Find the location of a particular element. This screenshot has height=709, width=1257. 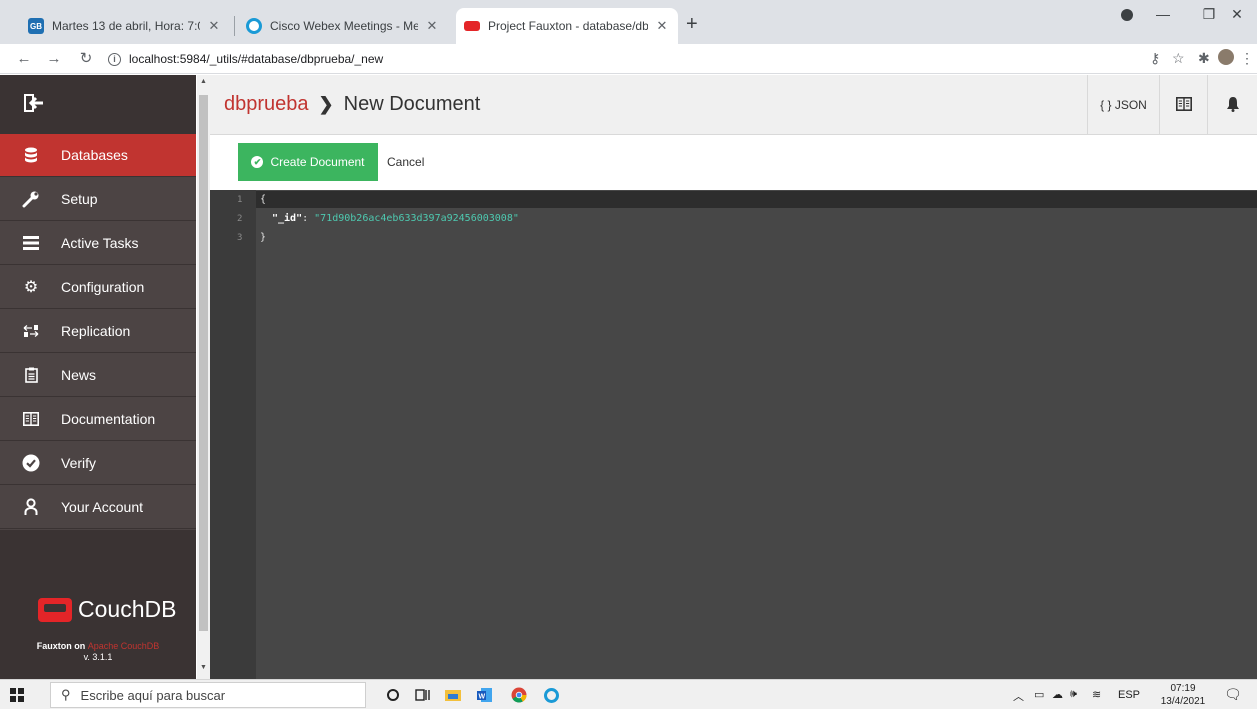

avatar is located at coordinates (1226, 58).